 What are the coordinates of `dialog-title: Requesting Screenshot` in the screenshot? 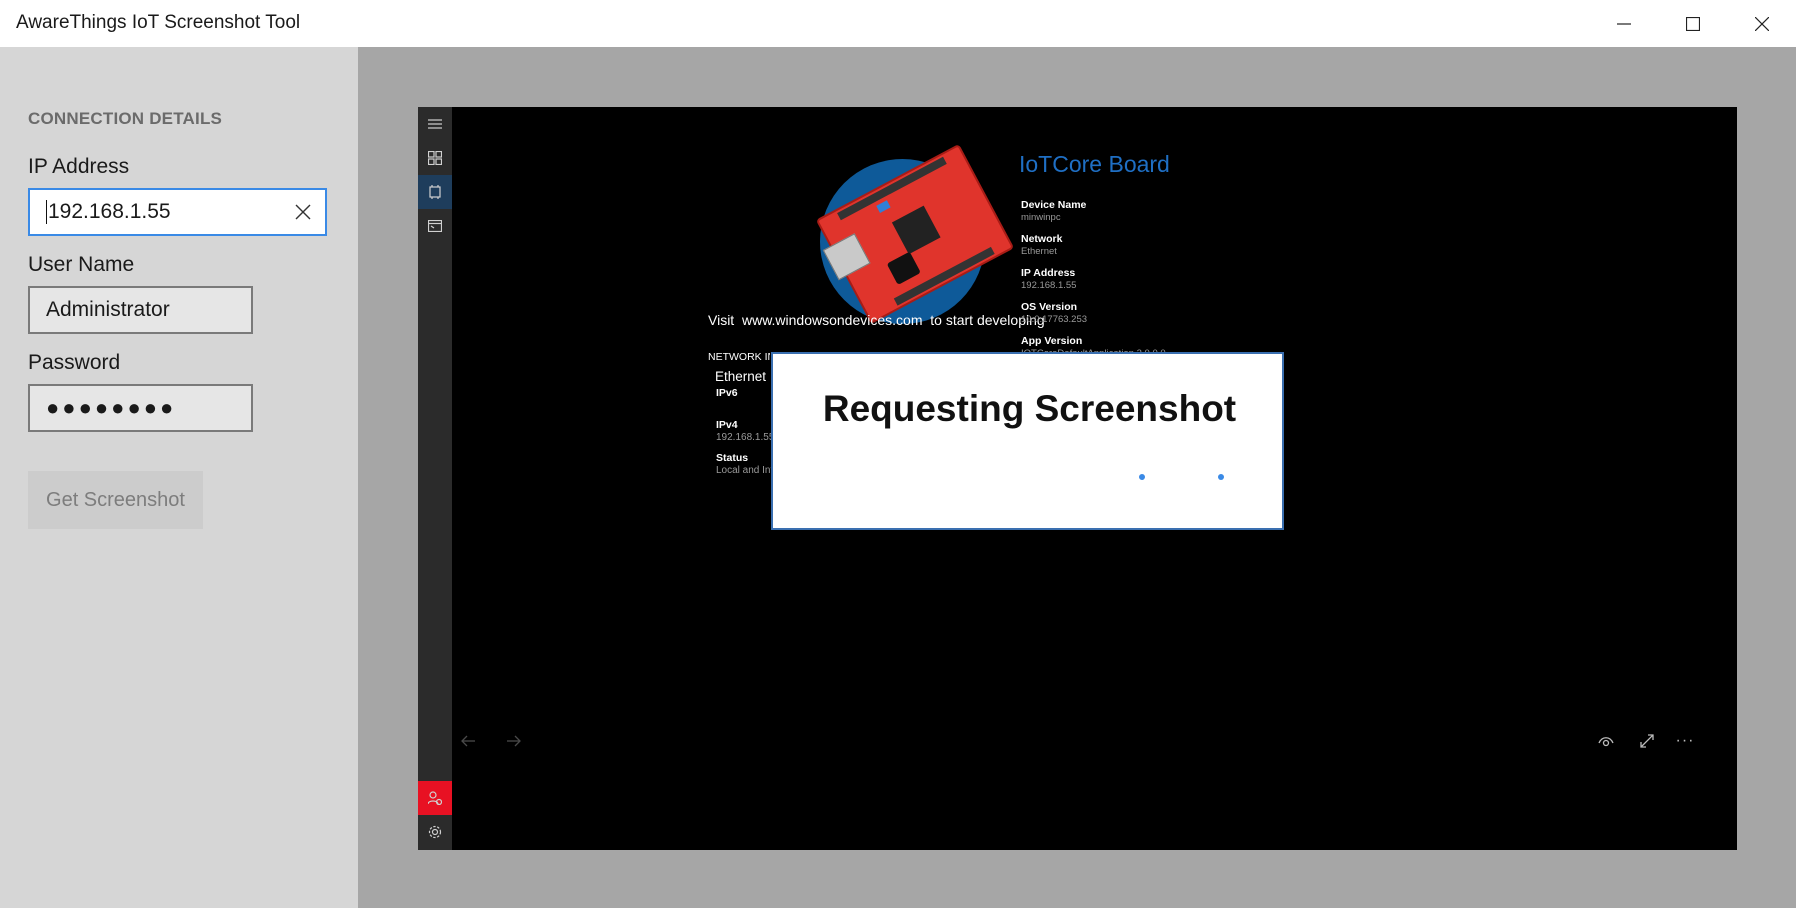 It's located at (1029, 408).